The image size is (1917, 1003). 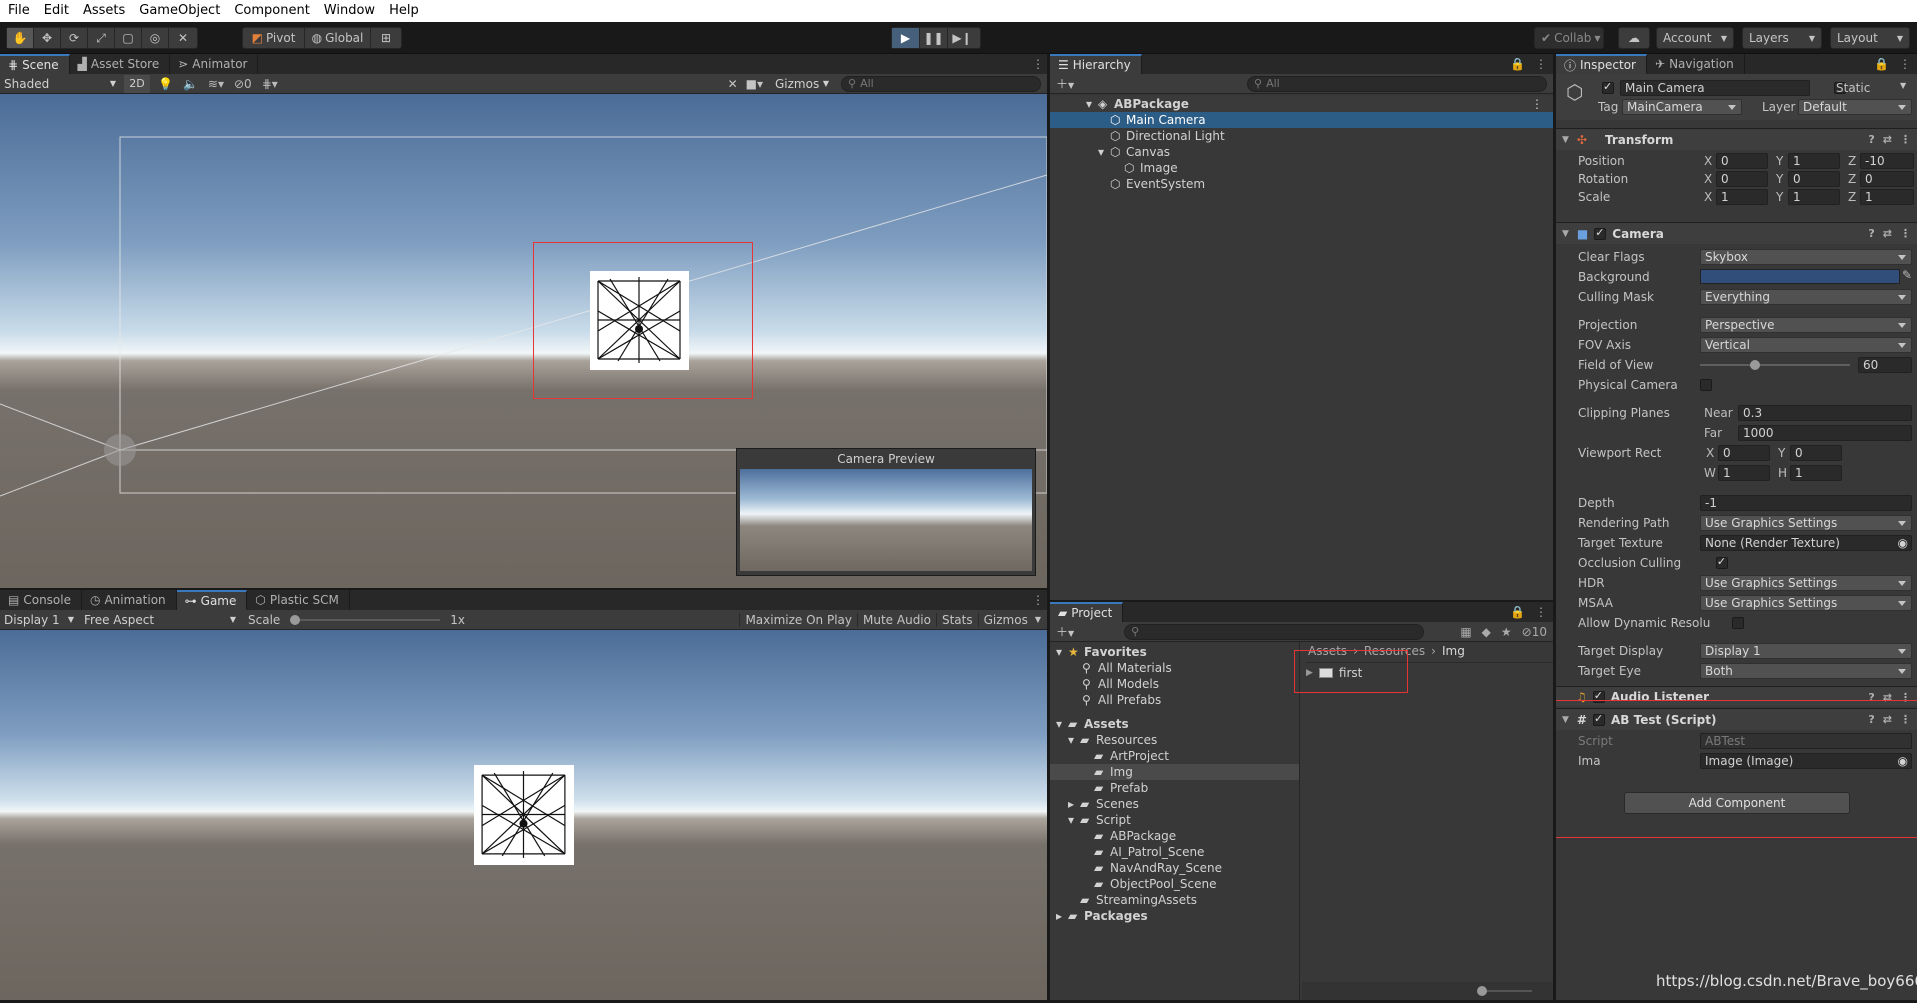 What do you see at coordinates (1634, 38) in the screenshot?
I see `cloud-button: ☁` at bounding box center [1634, 38].